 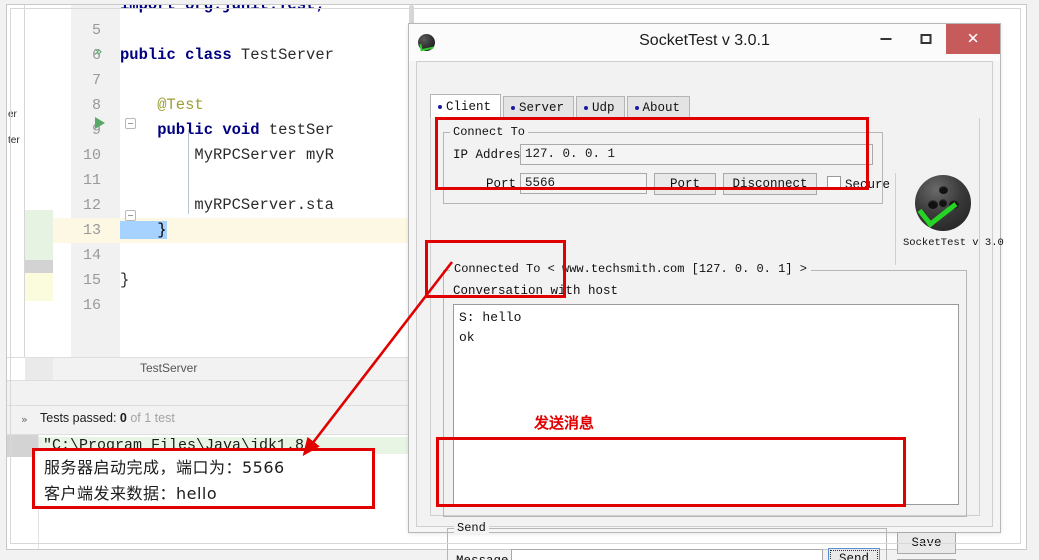 I want to click on code-line: @Test, so click(x=162, y=105).